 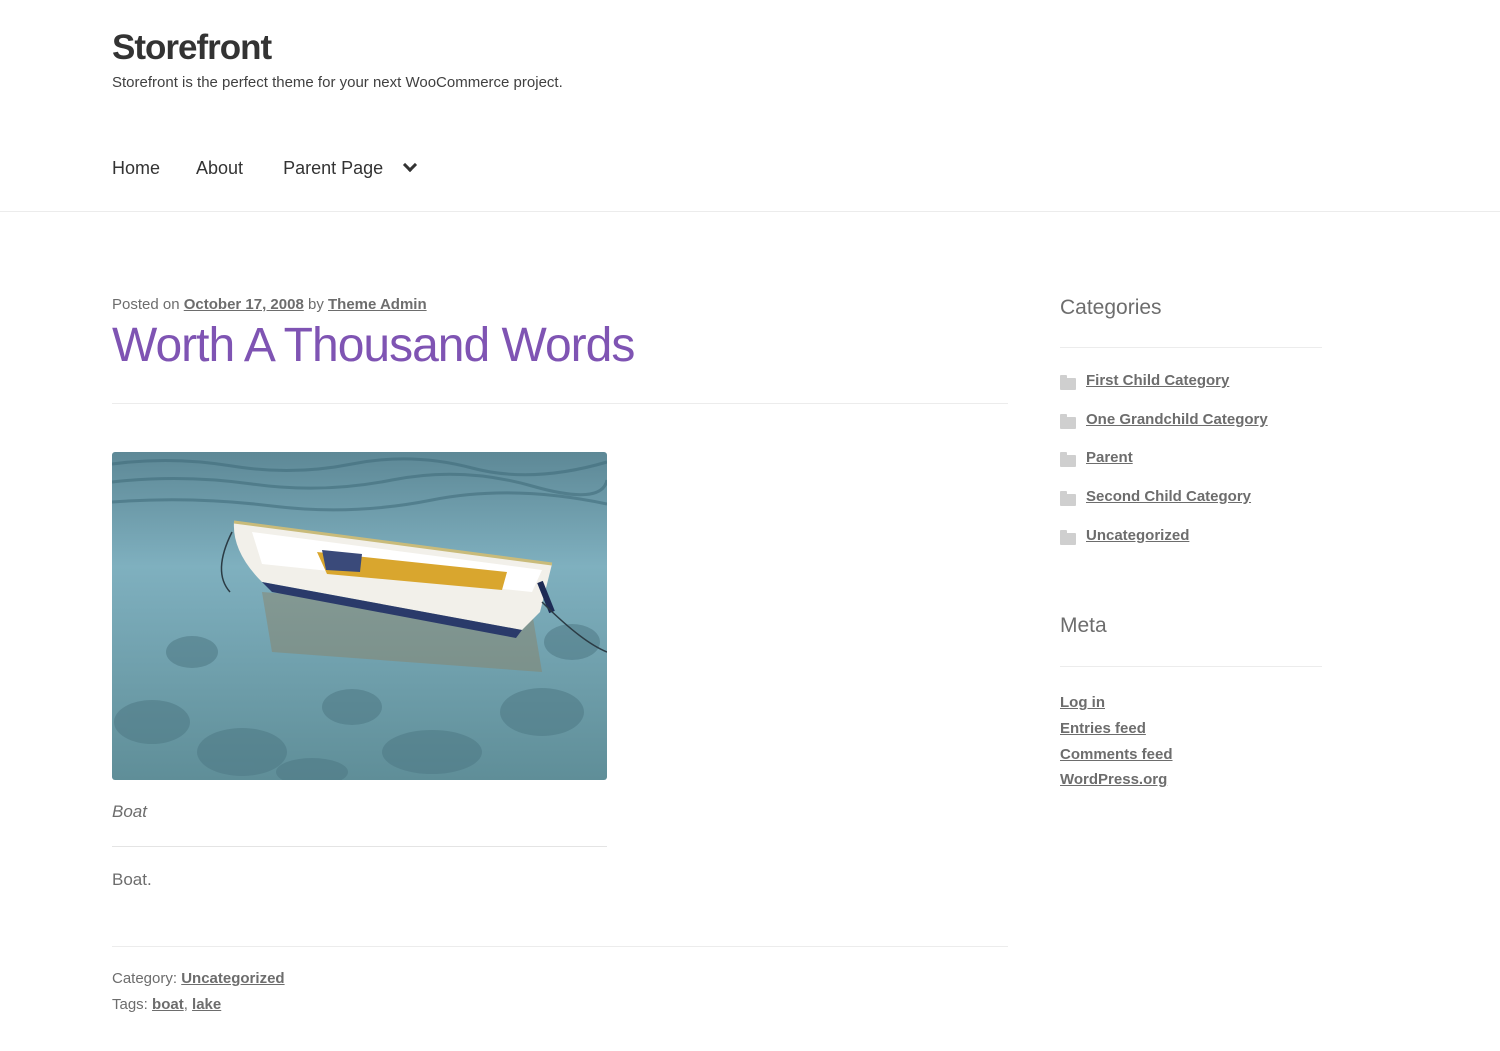 What do you see at coordinates (1157, 380) in the screenshot?
I see `category-link: First Child Category` at bounding box center [1157, 380].